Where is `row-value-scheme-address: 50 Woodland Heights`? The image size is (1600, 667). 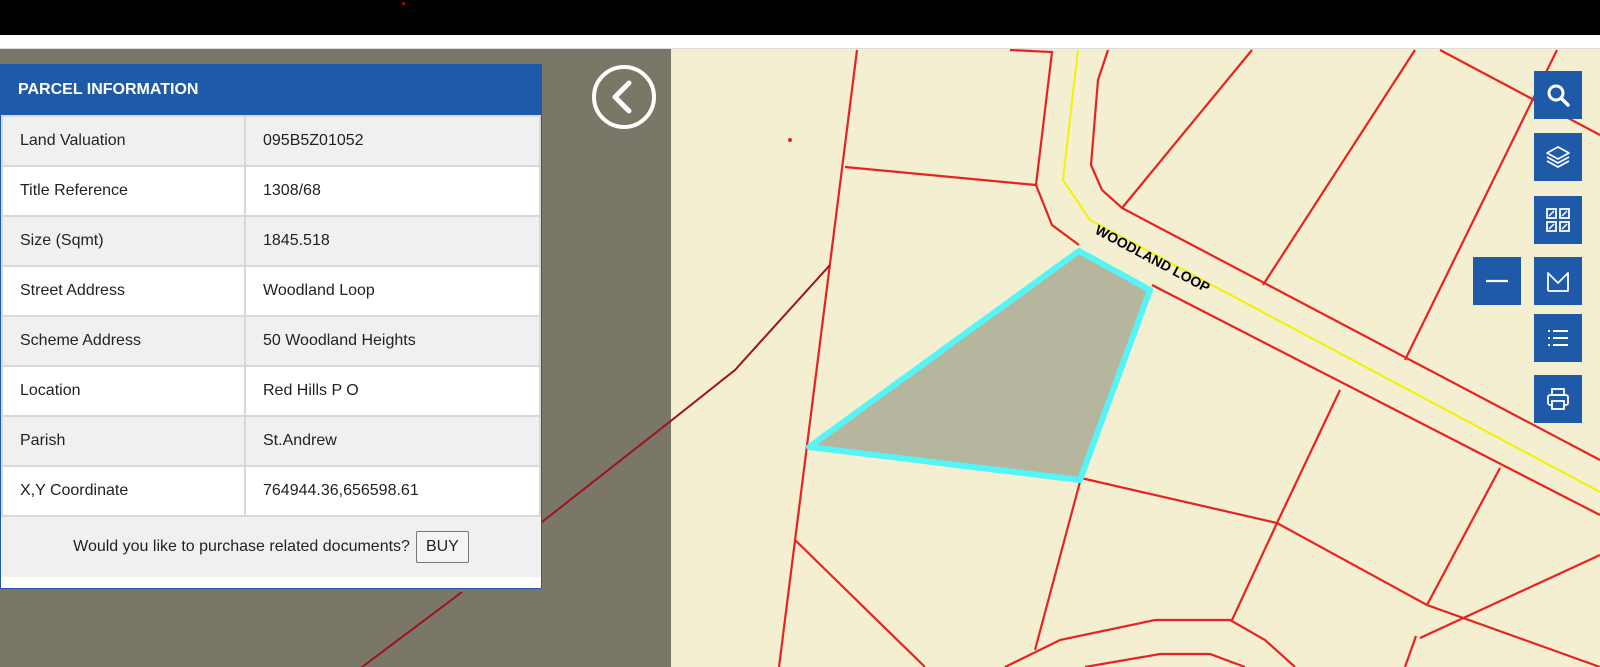 row-value-scheme-address: 50 Woodland Heights is located at coordinates (392, 341).